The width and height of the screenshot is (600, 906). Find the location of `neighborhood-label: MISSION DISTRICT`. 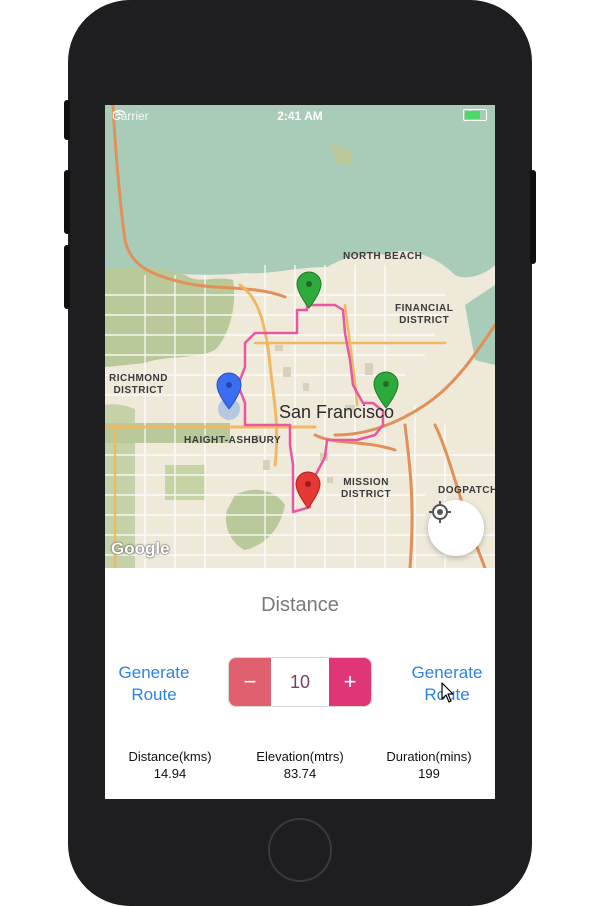

neighborhood-label: MISSION DISTRICT is located at coordinates (366, 488).